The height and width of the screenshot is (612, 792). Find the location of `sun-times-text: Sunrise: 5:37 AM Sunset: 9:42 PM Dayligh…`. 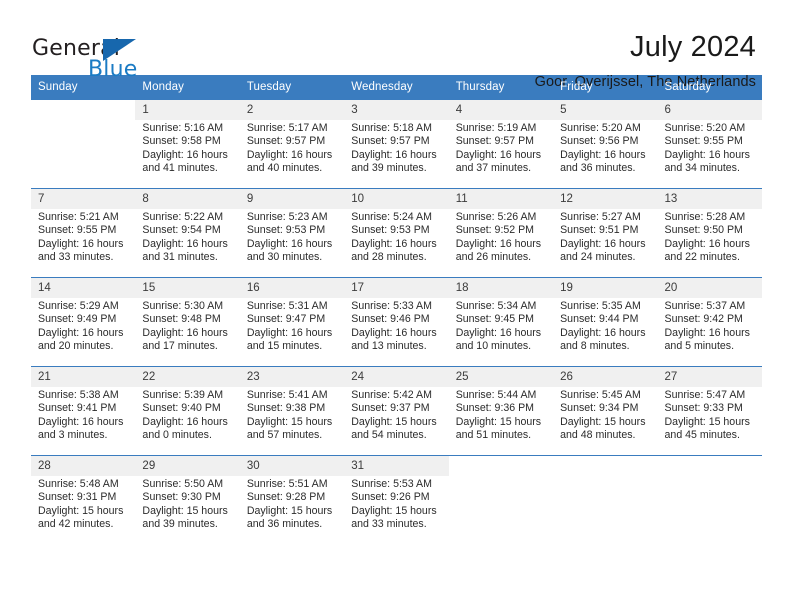

sun-times-text: Sunrise: 5:37 AM Sunset: 9:42 PM Dayligh… is located at coordinates (707, 326).